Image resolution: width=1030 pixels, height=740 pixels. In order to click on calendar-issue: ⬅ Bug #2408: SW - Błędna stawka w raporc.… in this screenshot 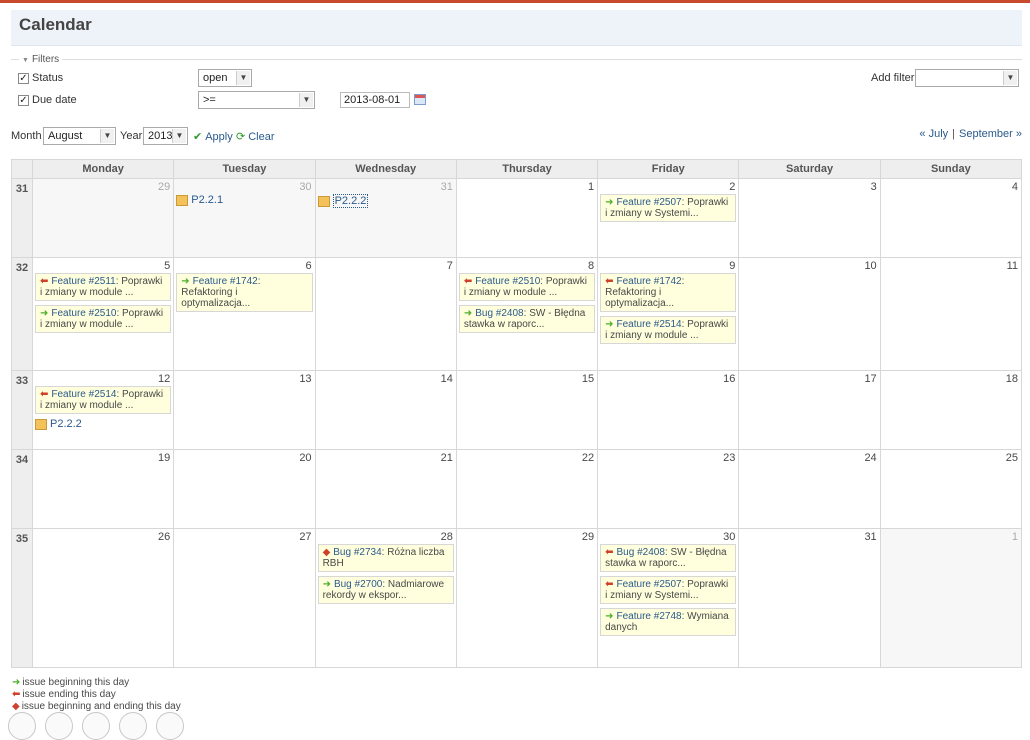, I will do `click(668, 558)`.